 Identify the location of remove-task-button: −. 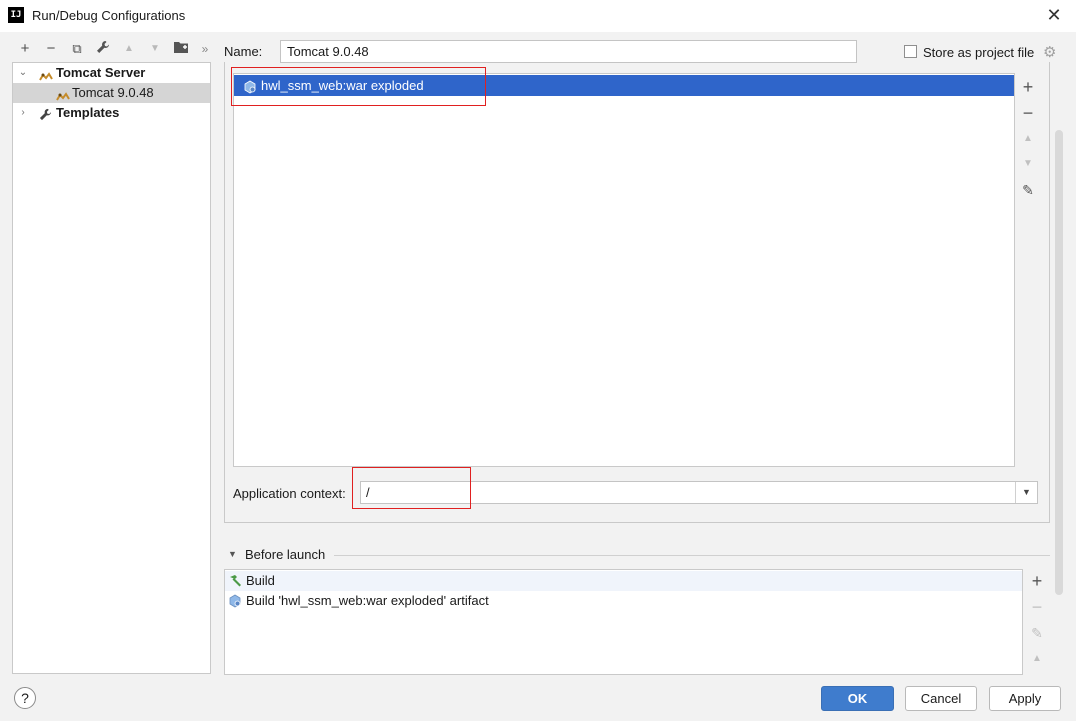
(1037, 607).